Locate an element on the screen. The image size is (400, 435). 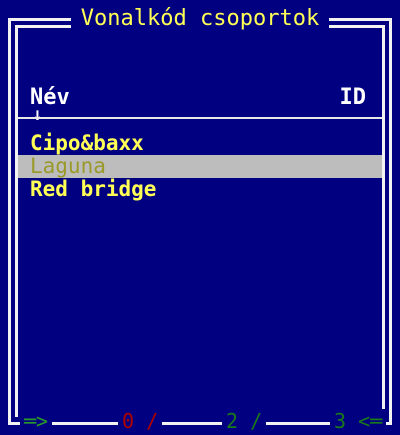
group-list: Cipo&baxx Laguna Red bridge is located at coordinates (200, 166).